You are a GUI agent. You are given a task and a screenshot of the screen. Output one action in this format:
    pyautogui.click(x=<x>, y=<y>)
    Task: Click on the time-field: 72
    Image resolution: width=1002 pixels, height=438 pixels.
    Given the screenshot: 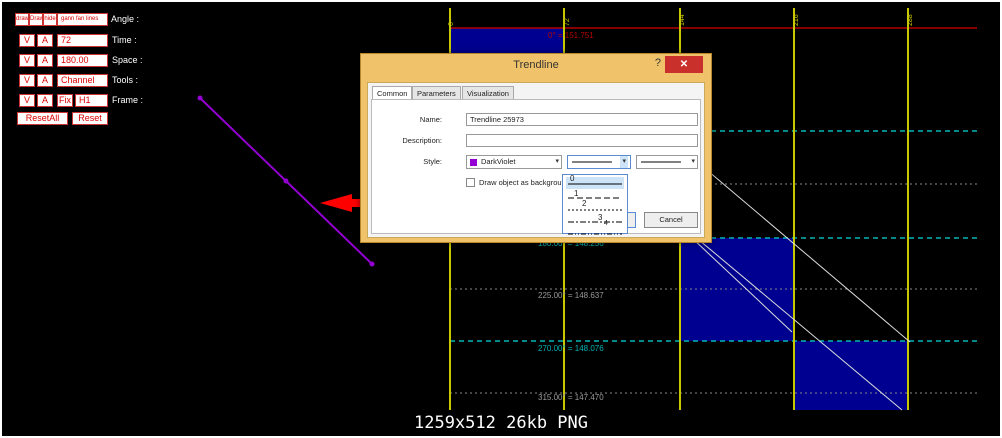 What is the action you would take?
    pyautogui.click(x=82, y=40)
    